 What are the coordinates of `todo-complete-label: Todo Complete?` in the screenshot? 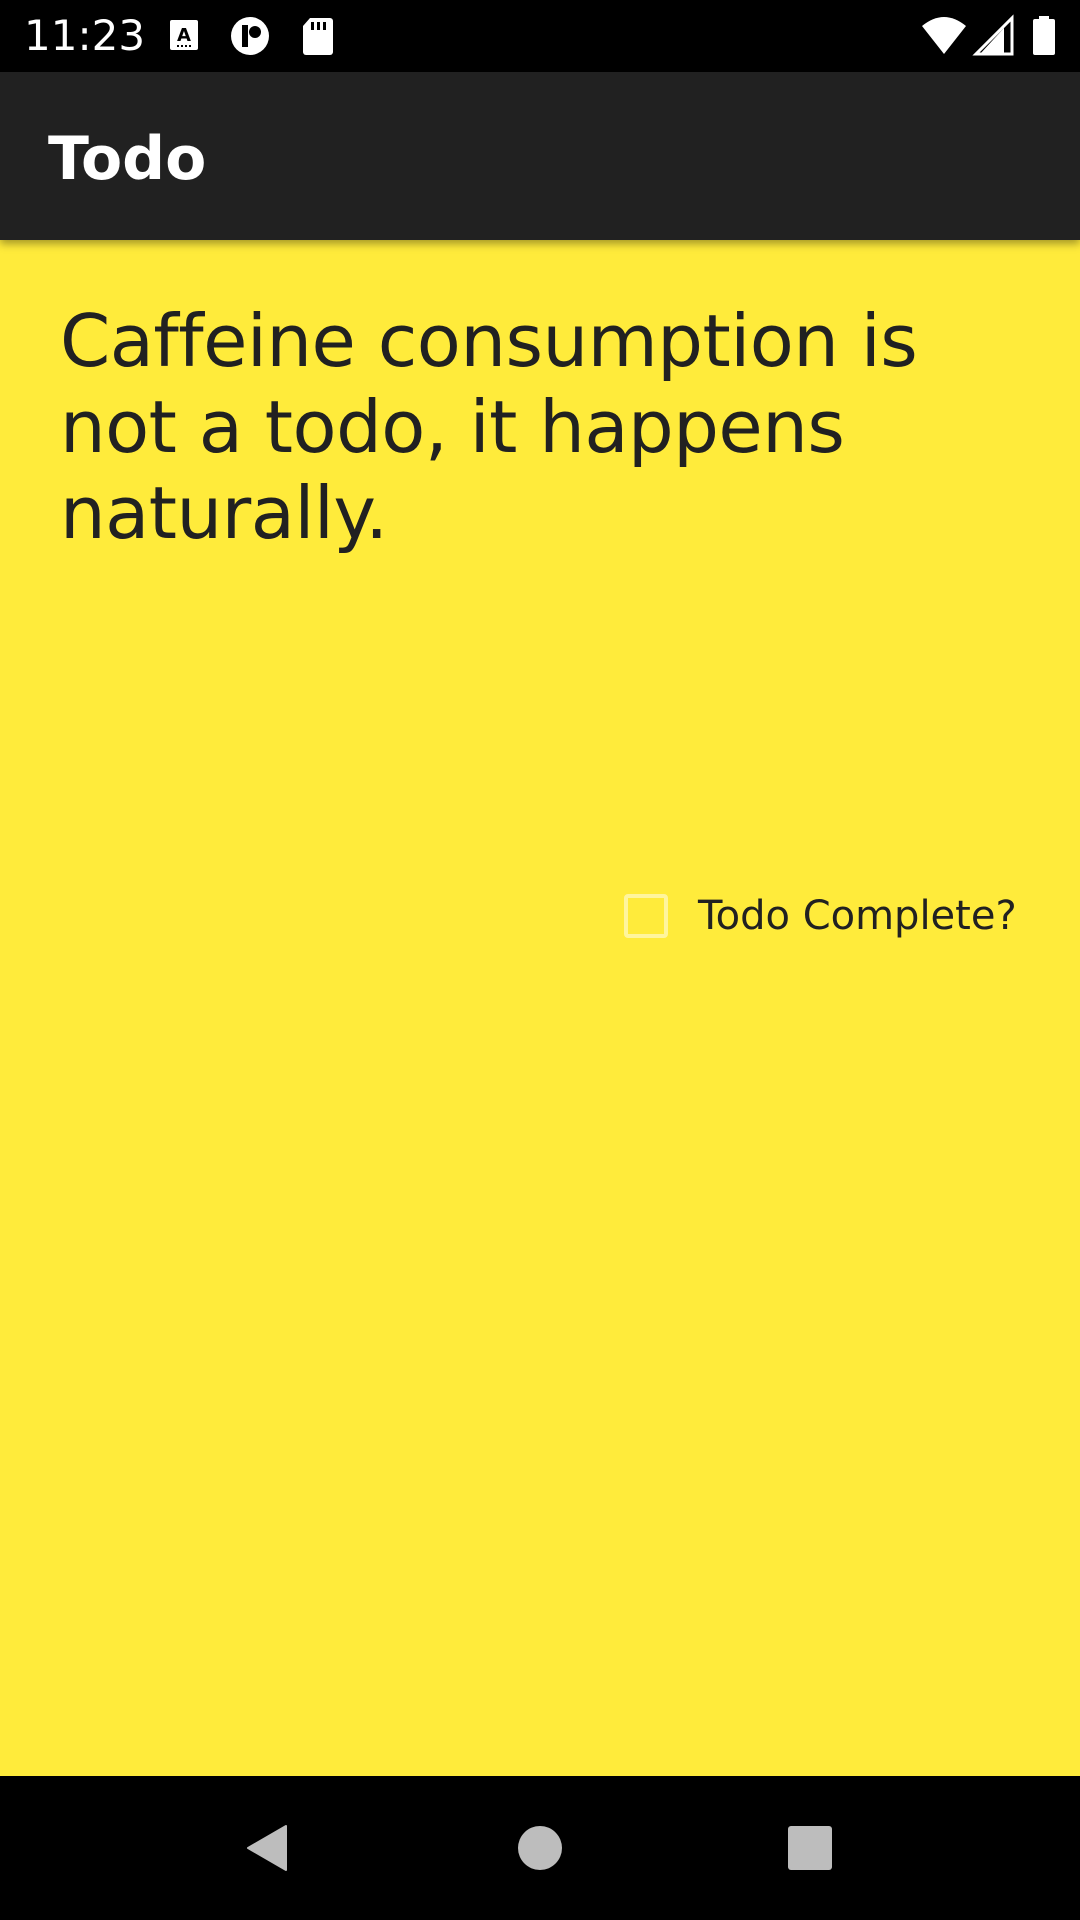 It's located at (857, 916).